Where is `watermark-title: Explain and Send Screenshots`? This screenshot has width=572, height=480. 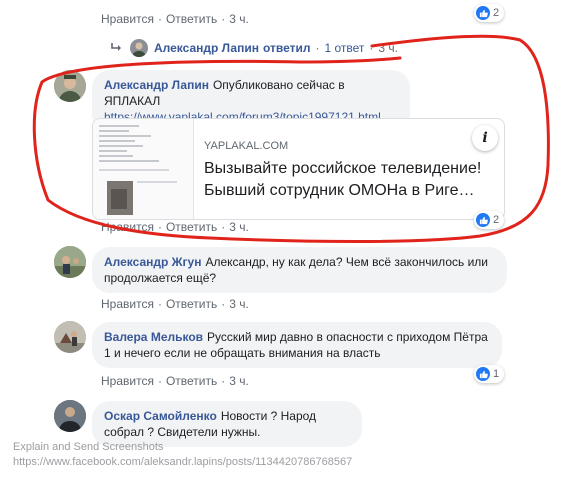
watermark-title: Explain and Send Screenshots is located at coordinates (88, 447).